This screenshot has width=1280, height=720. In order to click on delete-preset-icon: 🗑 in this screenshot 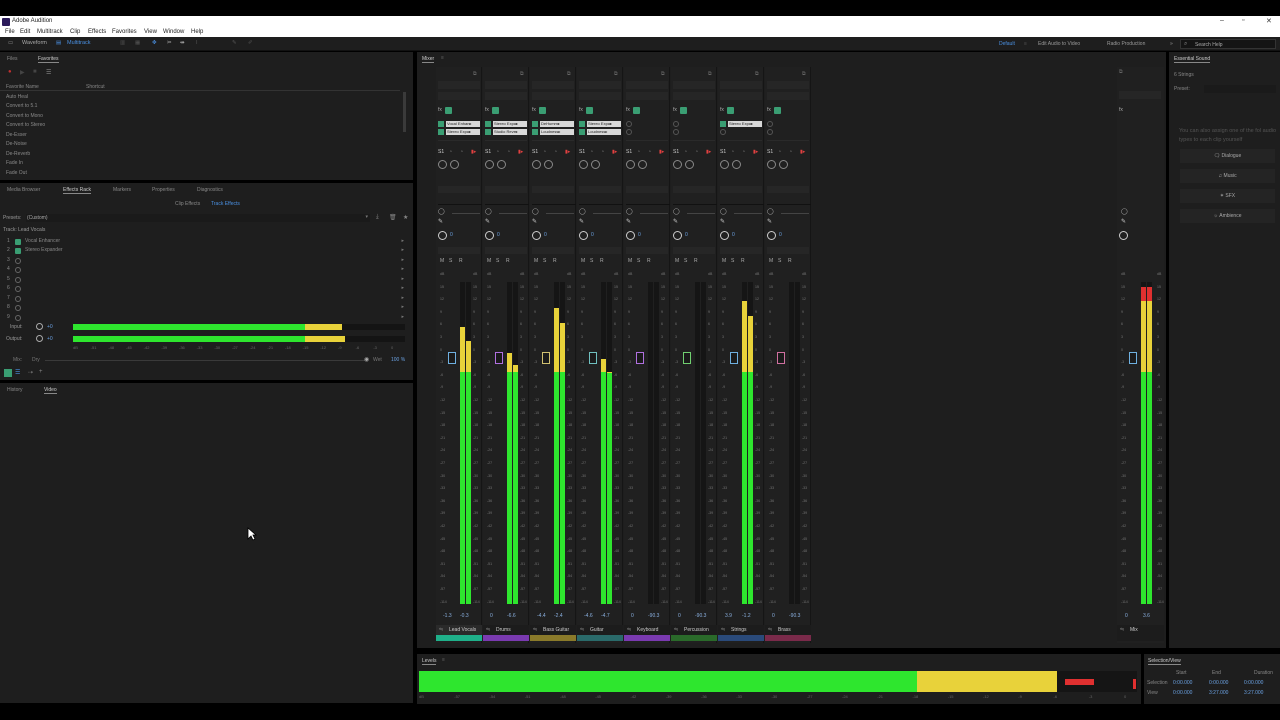, I will do `click(393, 217)`.